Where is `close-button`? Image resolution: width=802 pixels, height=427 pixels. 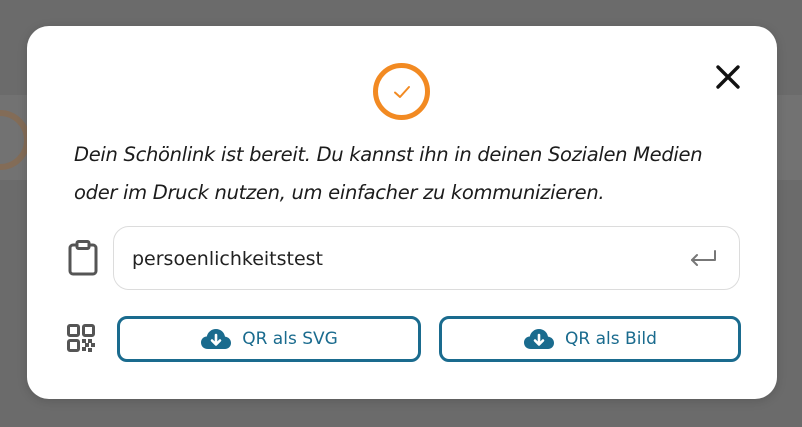 close-button is located at coordinates (728, 77).